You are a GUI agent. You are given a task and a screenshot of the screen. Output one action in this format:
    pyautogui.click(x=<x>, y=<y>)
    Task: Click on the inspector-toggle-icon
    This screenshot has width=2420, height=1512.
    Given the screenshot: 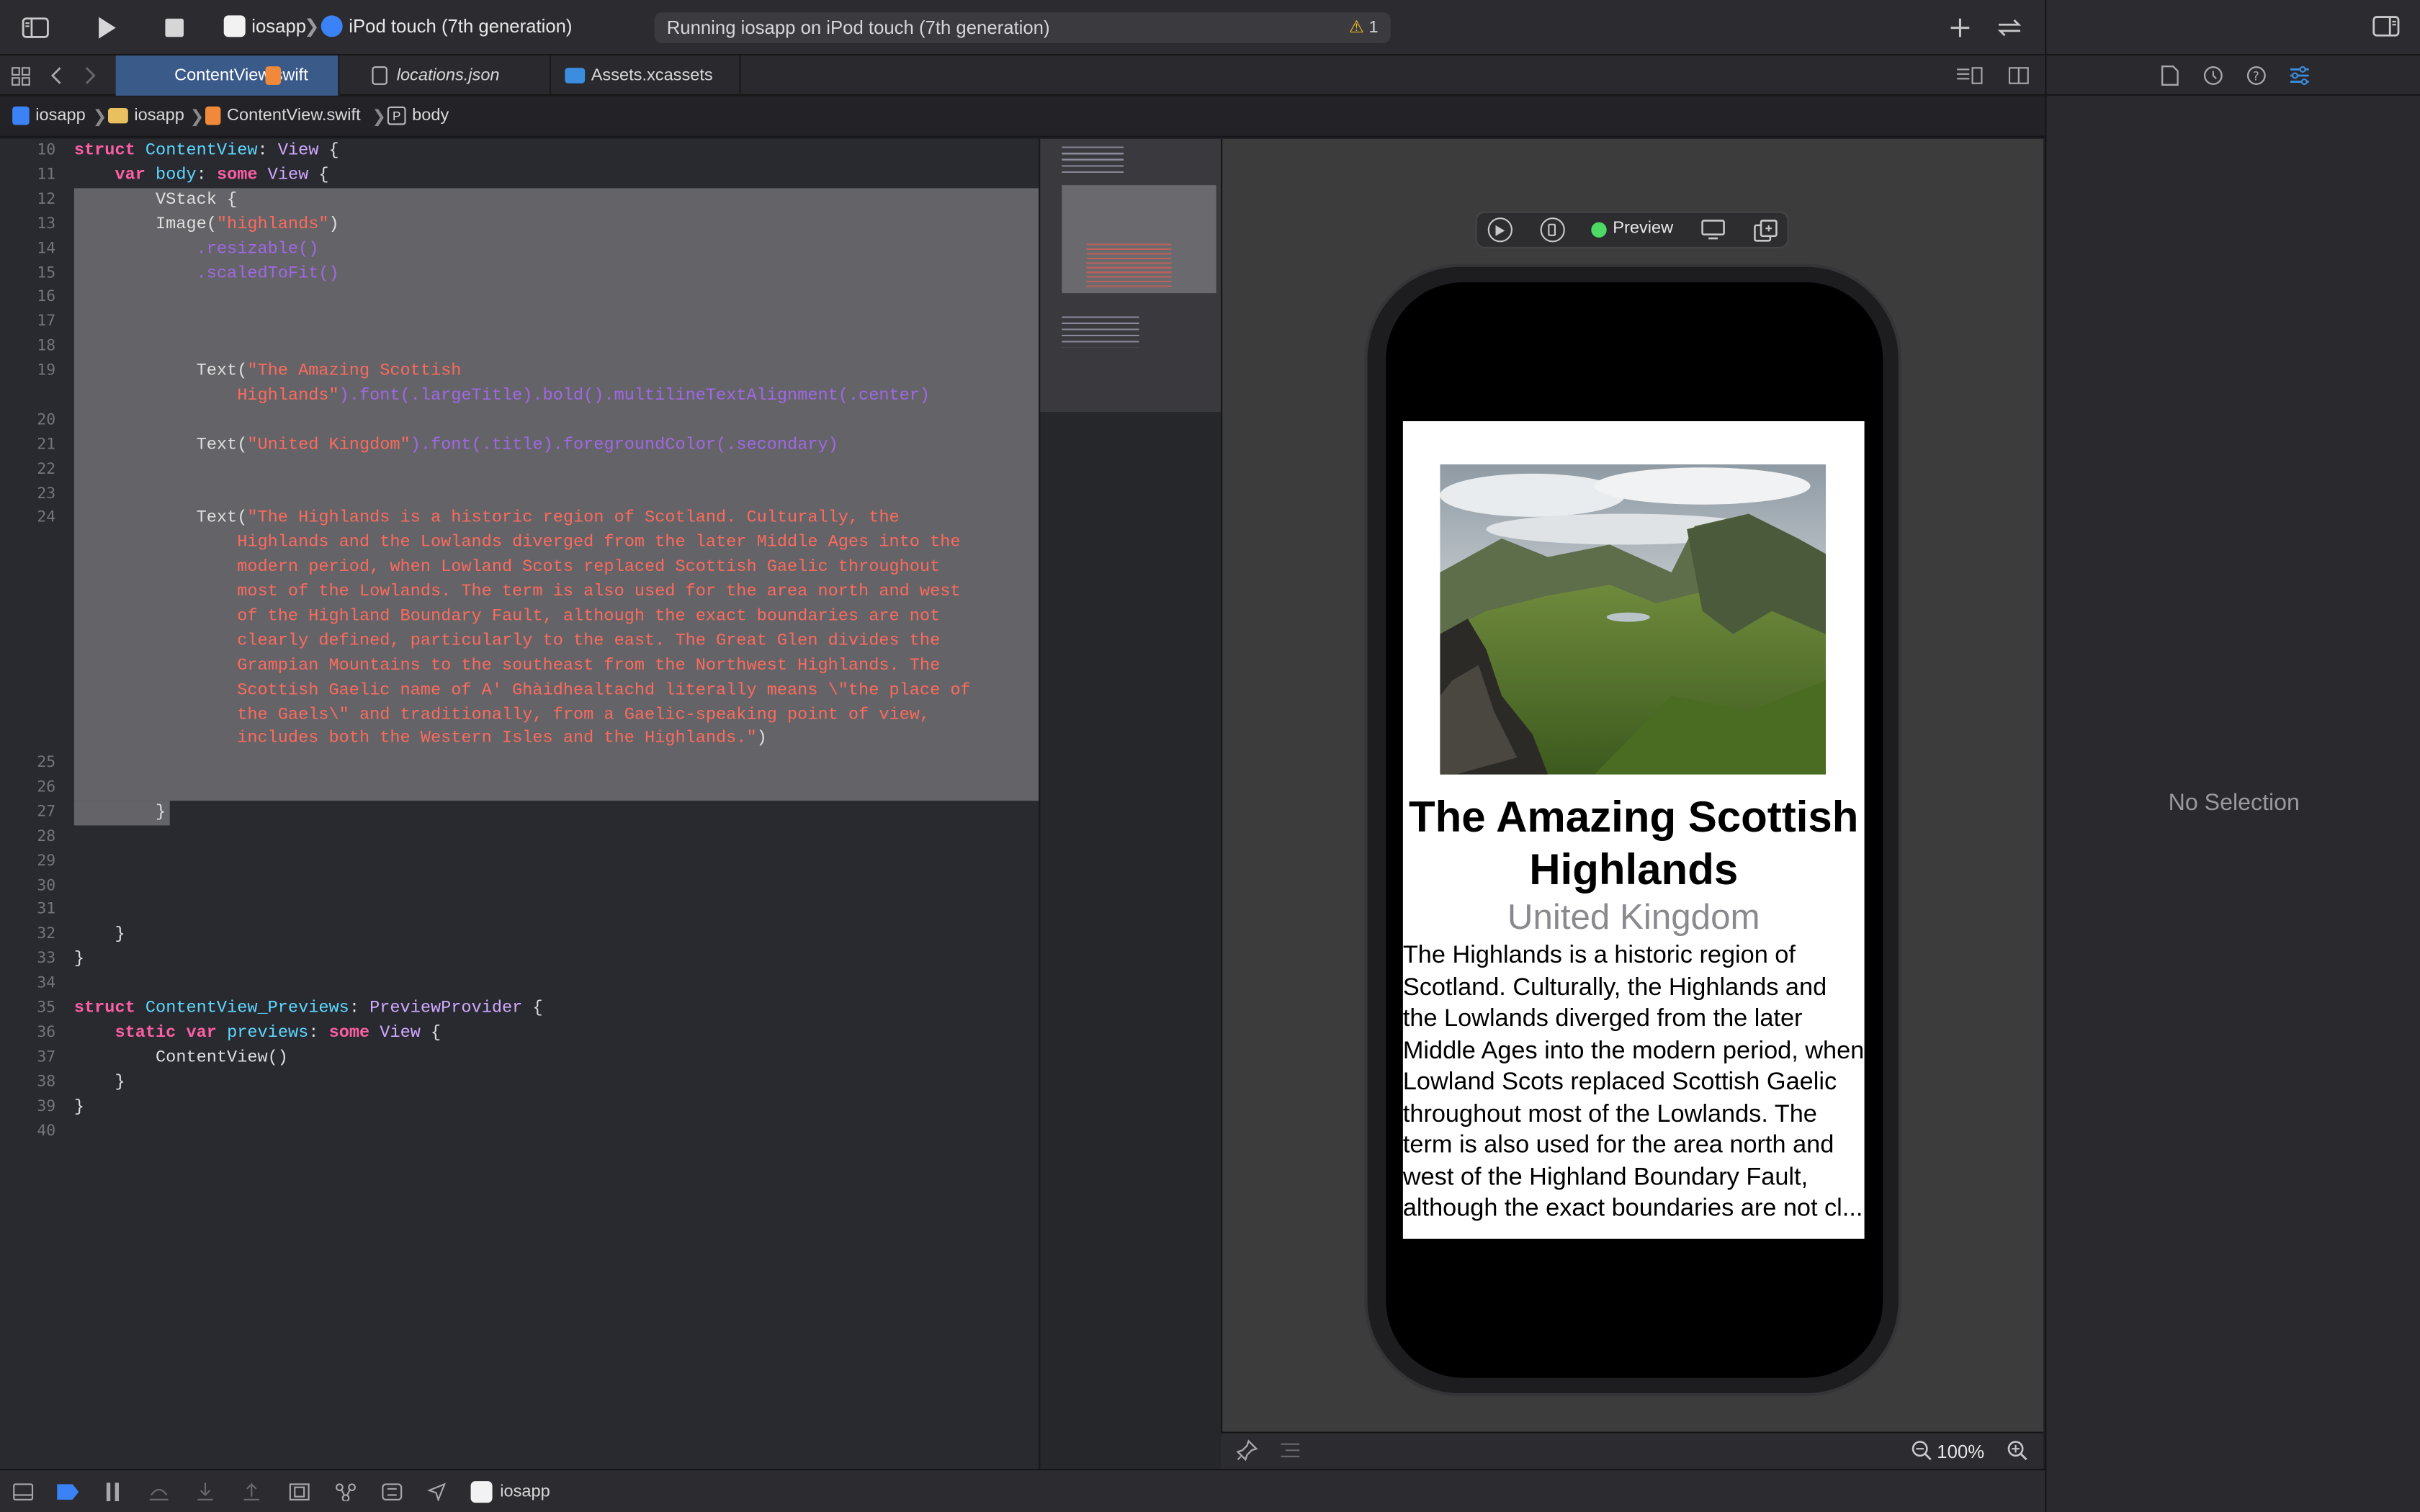 What is the action you would take?
    pyautogui.click(x=2386, y=26)
    